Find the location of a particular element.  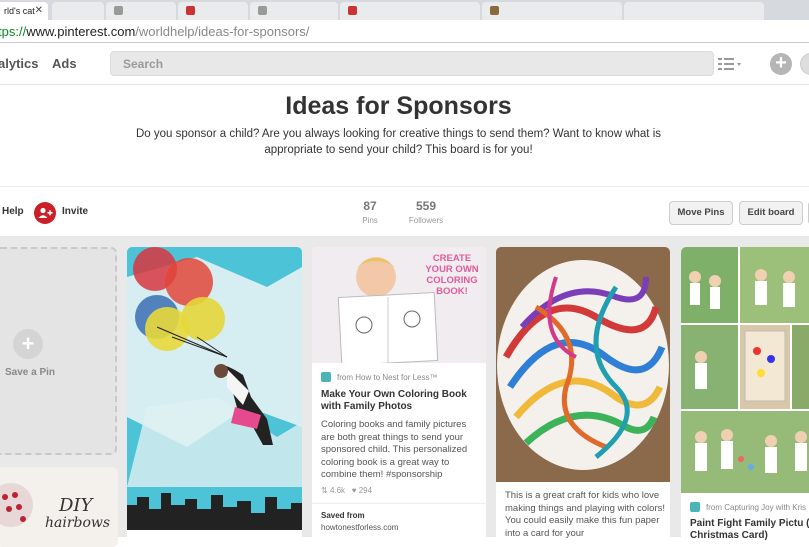

move-pins-button: Move Pins is located at coordinates (701, 213).